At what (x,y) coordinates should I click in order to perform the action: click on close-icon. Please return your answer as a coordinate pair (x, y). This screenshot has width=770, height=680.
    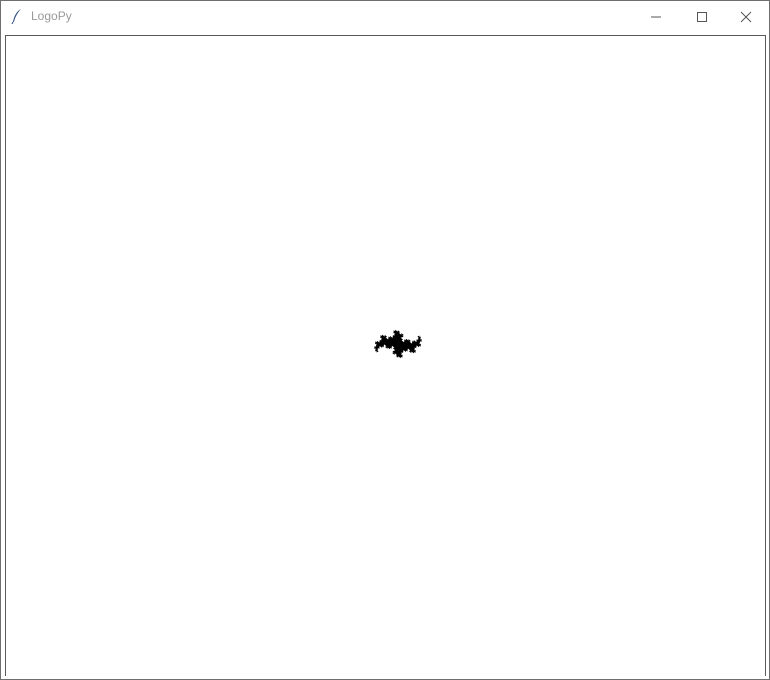
    Looking at the image, I should click on (746, 16).